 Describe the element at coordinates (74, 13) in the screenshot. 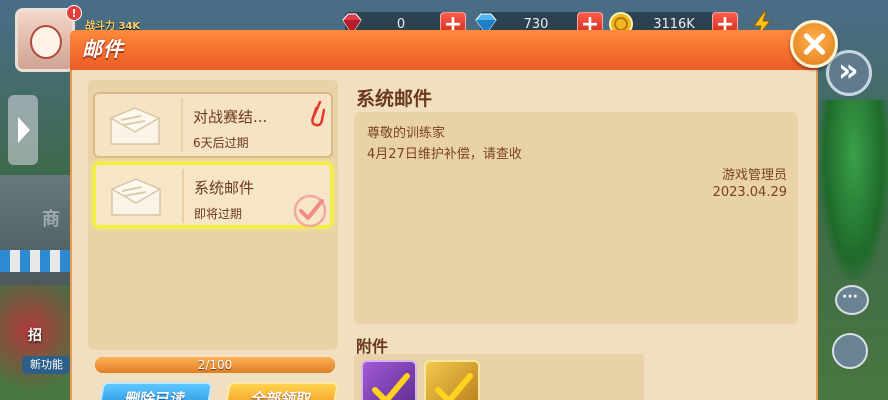

I see `avatar-notification-badge: !` at that location.